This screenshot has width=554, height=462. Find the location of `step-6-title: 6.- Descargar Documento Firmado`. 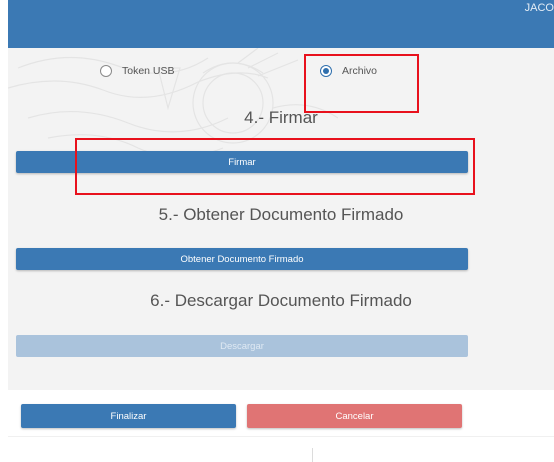

step-6-title: 6.- Descargar Documento Firmado is located at coordinates (281, 300).